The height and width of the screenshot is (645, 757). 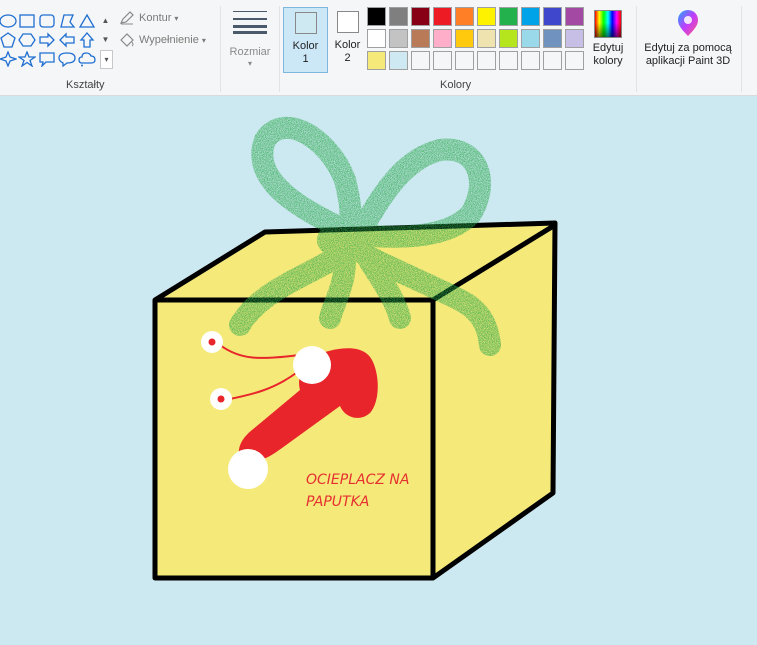 What do you see at coordinates (27, 21) in the screenshot?
I see `rectangle-shape-icon` at bounding box center [27, 21].